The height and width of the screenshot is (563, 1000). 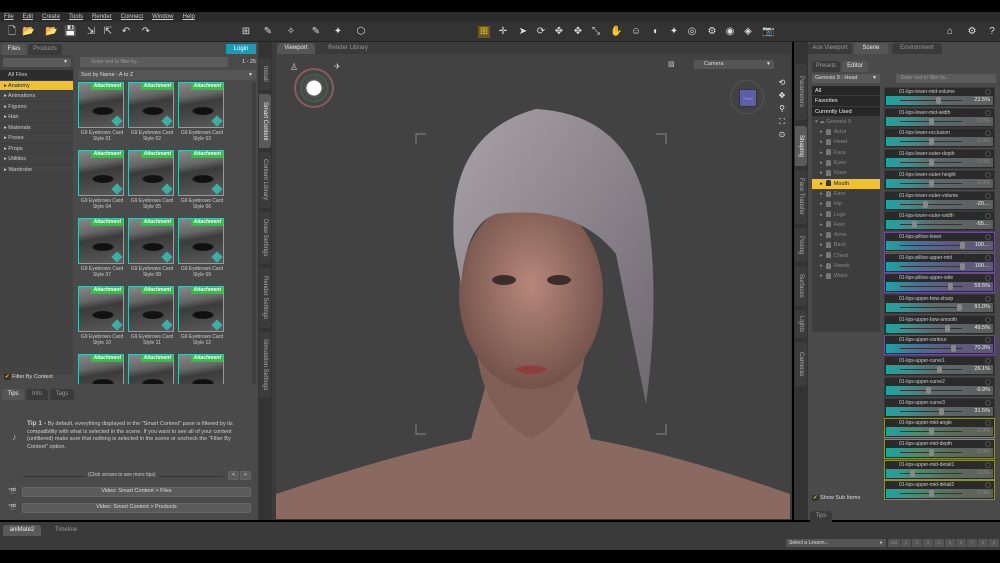 What do you see at coordinates (152, 251) in the screenshot?
I see `content-item: Attachment G9 Eyebrows Card Style 08` at bounding box center [152, 251].